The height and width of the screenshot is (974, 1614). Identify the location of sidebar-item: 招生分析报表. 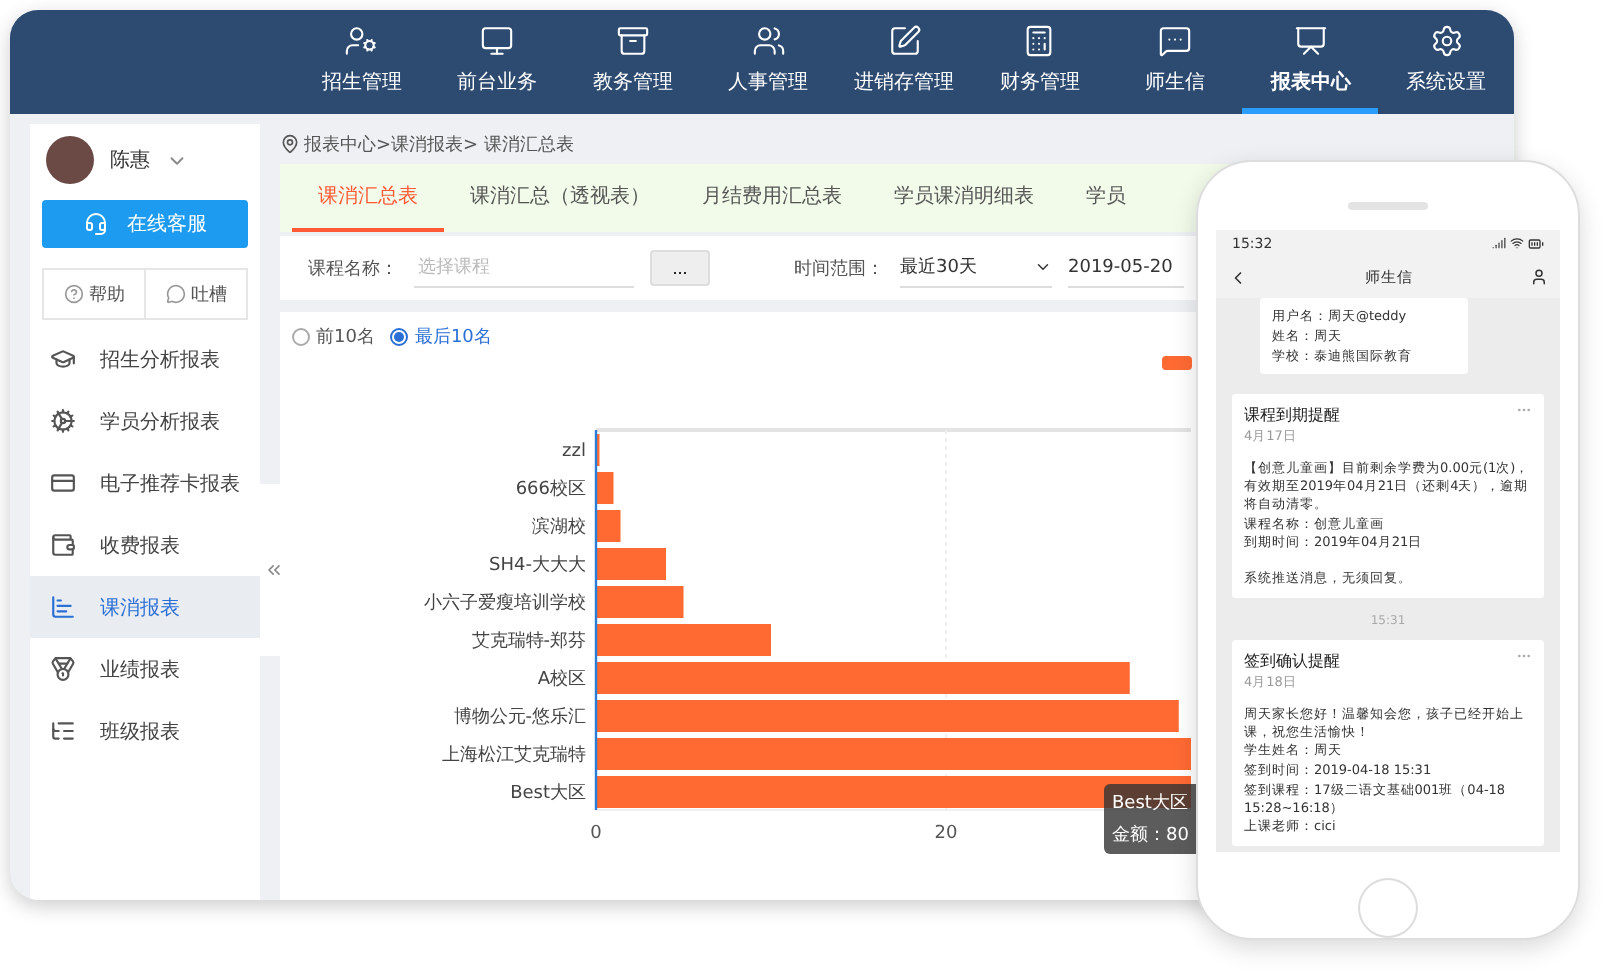
(145, 359).